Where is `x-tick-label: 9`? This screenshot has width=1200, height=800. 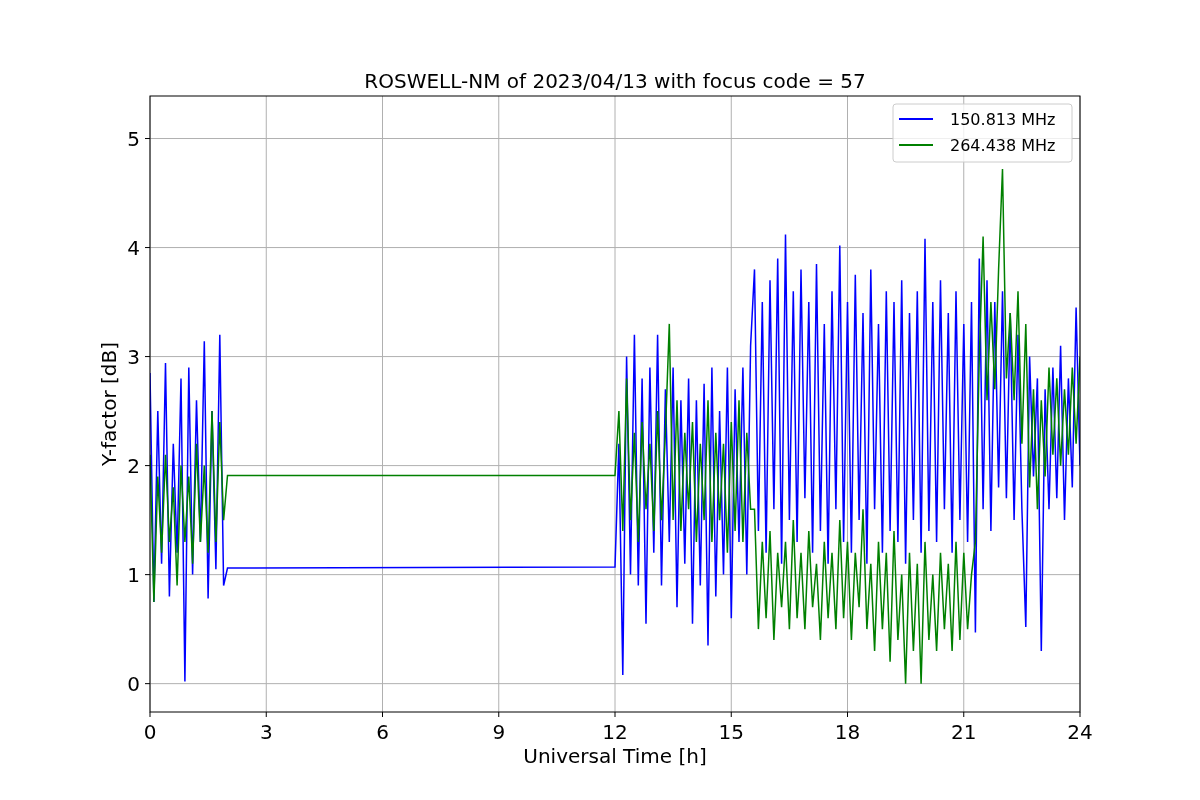 x-tick-label: 9 is located at coordinates (499, 732).